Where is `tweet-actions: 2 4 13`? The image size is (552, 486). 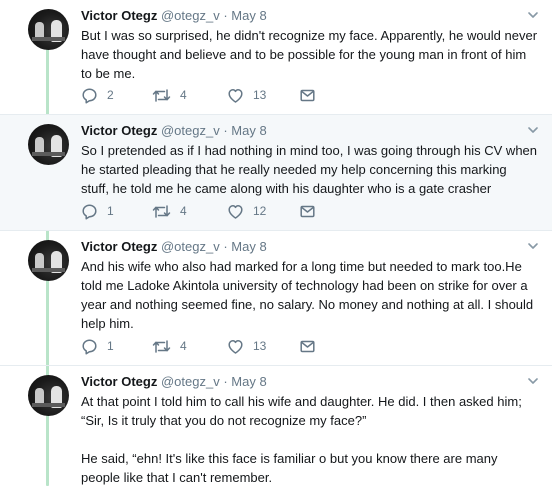 tweet-actions: 2 4 13 is located at coordinates (211, 95).